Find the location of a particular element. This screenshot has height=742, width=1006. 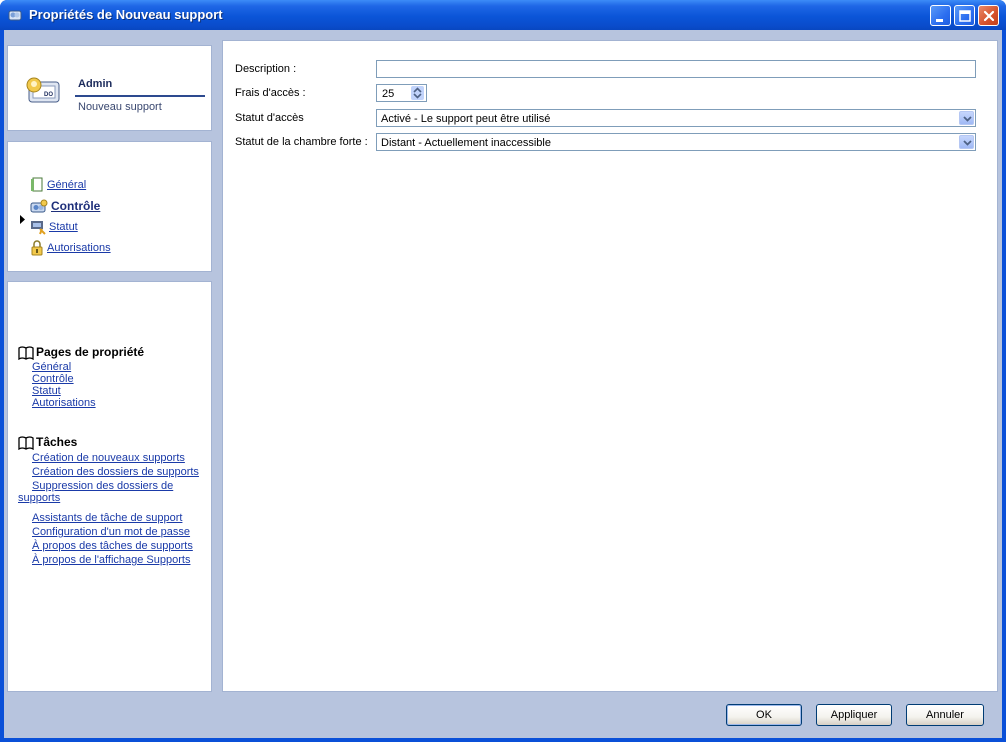

help-link-statut: Statut is located at coordinates (121, 391).